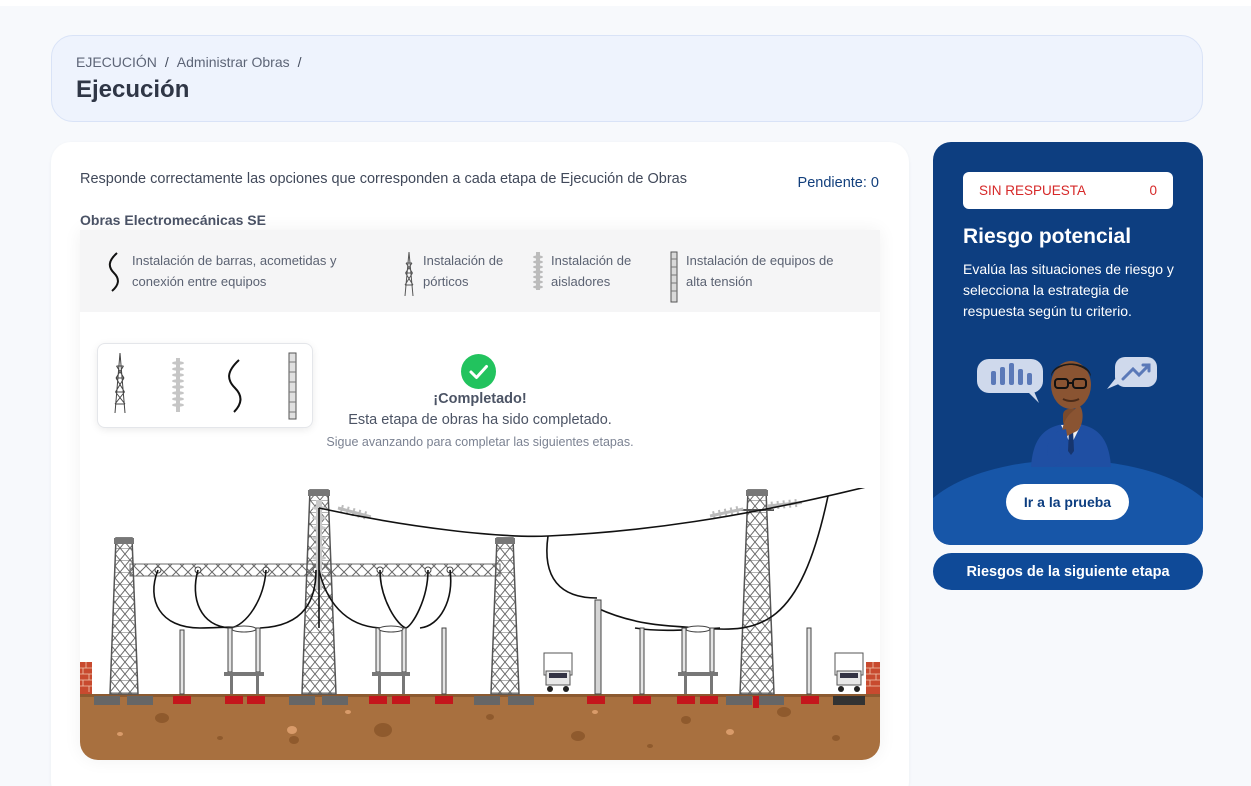 The image size is (1251, 786). What do you see at coordinates (409, 274) in the screenshot?
I see `portico-tower-icon` at bounding box center [409, 274].